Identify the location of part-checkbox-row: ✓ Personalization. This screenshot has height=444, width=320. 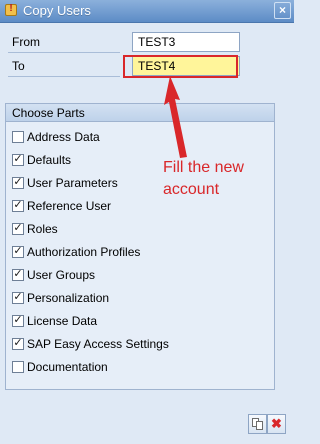
(60, 298).